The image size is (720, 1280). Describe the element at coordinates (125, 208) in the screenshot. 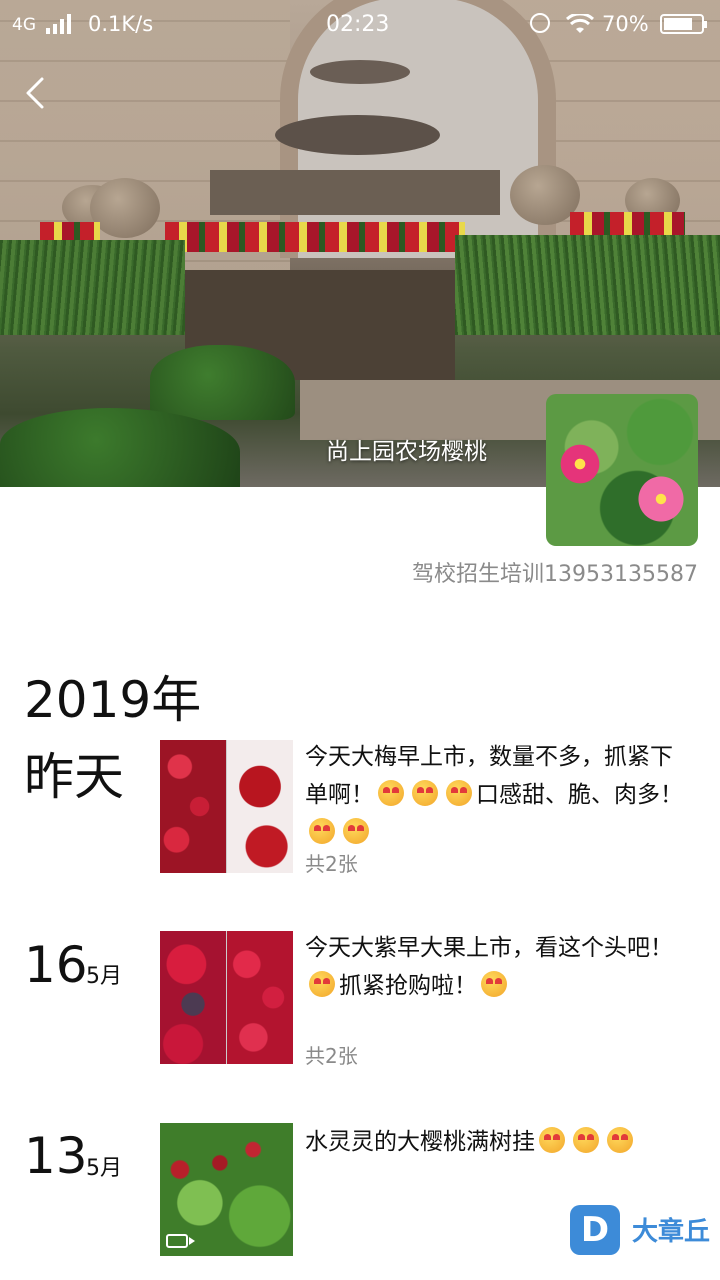

I see `cover-stone-ball` at that location.